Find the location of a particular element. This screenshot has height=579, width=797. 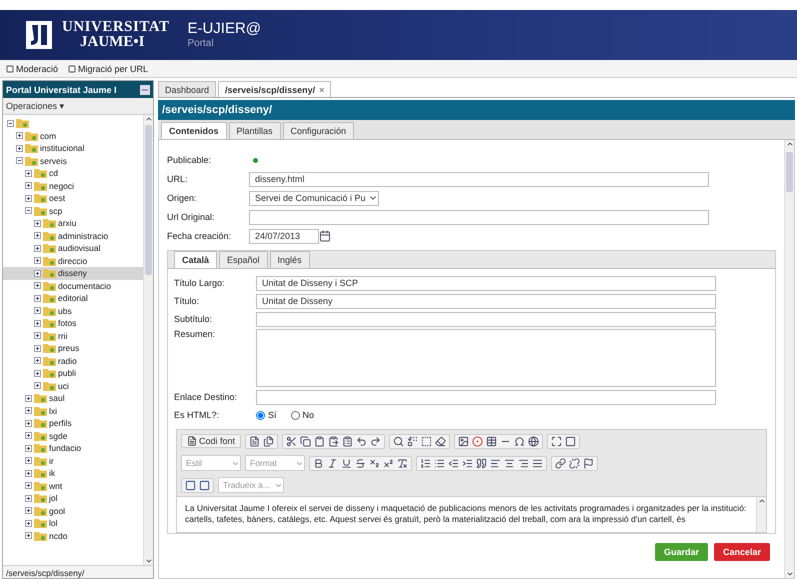

language-tab: Català is located at coordinates (196, 259).